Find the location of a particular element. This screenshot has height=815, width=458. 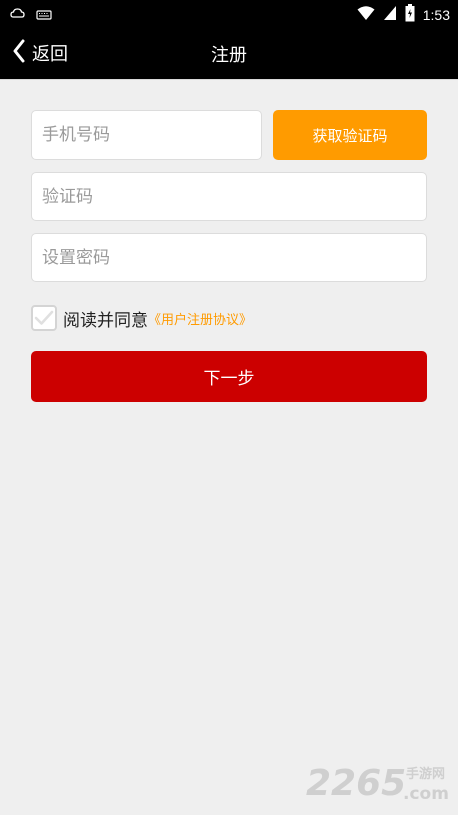

site-logo-watermark: 2265 手游网 .com is located at coordinates (377, 783).